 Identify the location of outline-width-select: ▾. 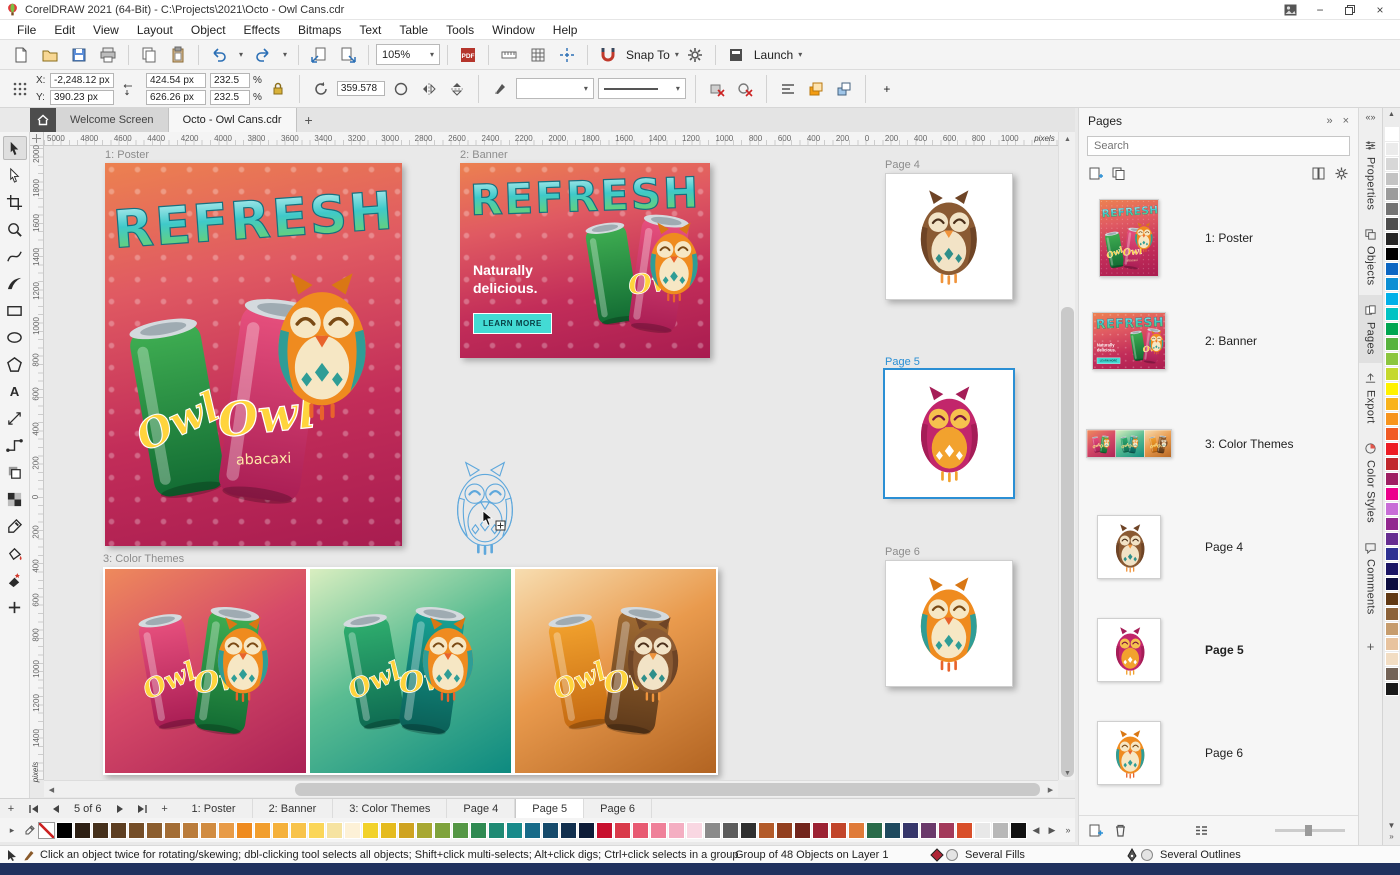
(554, 88).